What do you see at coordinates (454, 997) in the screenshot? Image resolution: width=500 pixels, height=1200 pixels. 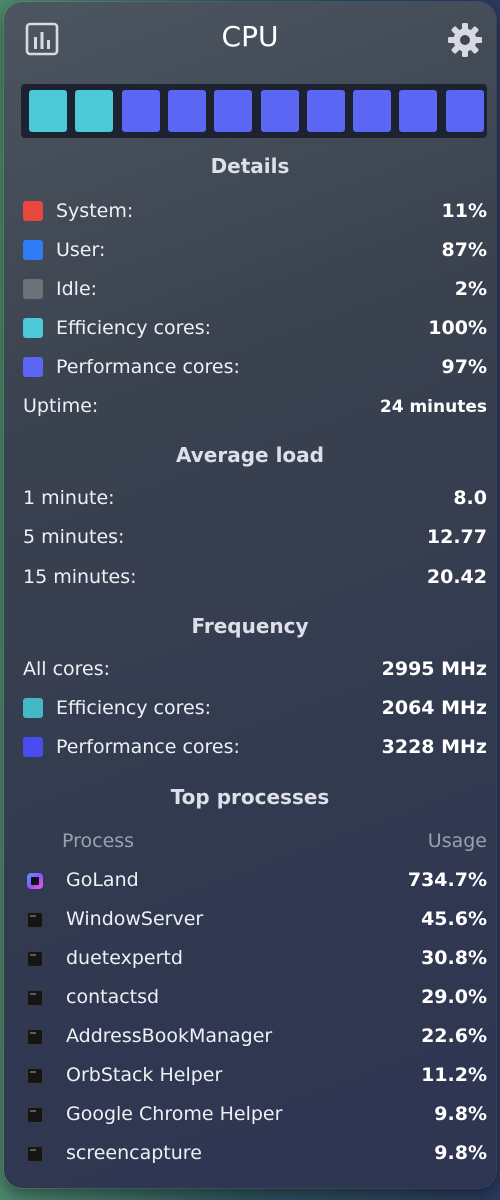 I see `process-usage: 29.0%` at bounding box center [454, 997].